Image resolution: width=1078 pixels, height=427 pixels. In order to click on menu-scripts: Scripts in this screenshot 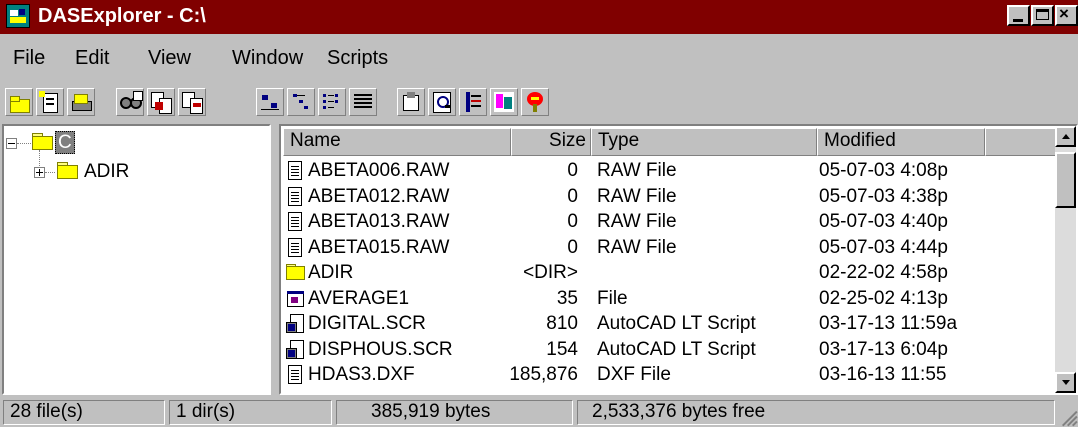, I will do `click(357, 58)`.